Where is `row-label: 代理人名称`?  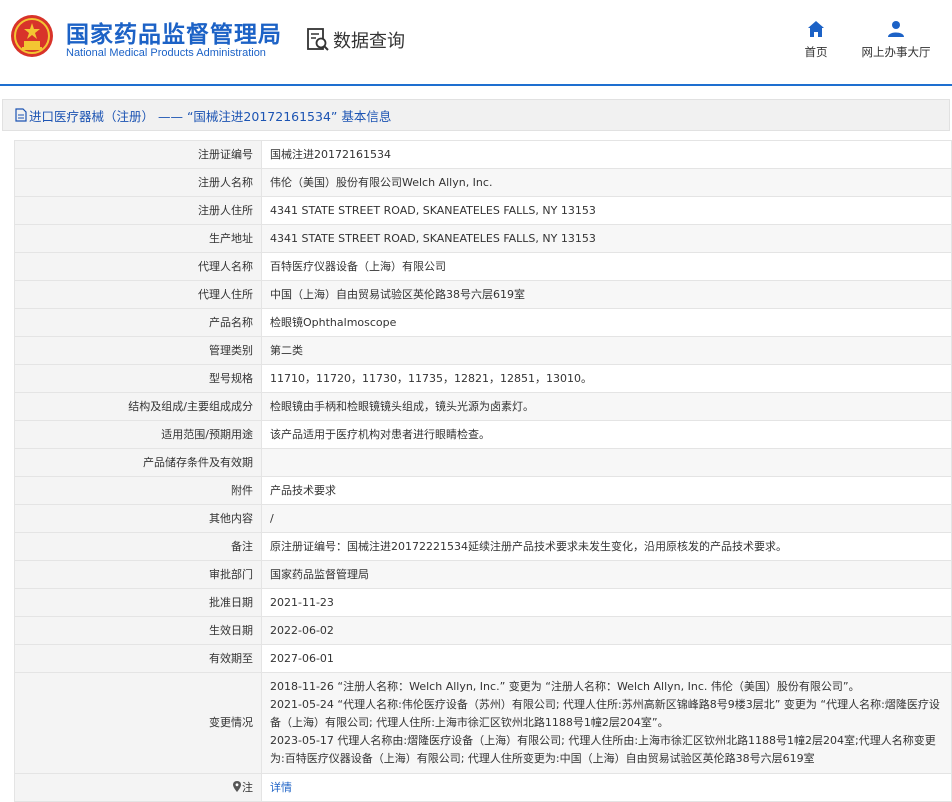 row-label: 代理人名称 is located at coordinates (138, 266).